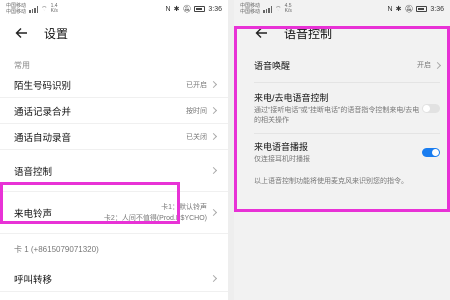 The image size is (450, 300). Describe the element at coordinates (196, 111) in the screenshot. I see `item-value: 按时间` at that location.